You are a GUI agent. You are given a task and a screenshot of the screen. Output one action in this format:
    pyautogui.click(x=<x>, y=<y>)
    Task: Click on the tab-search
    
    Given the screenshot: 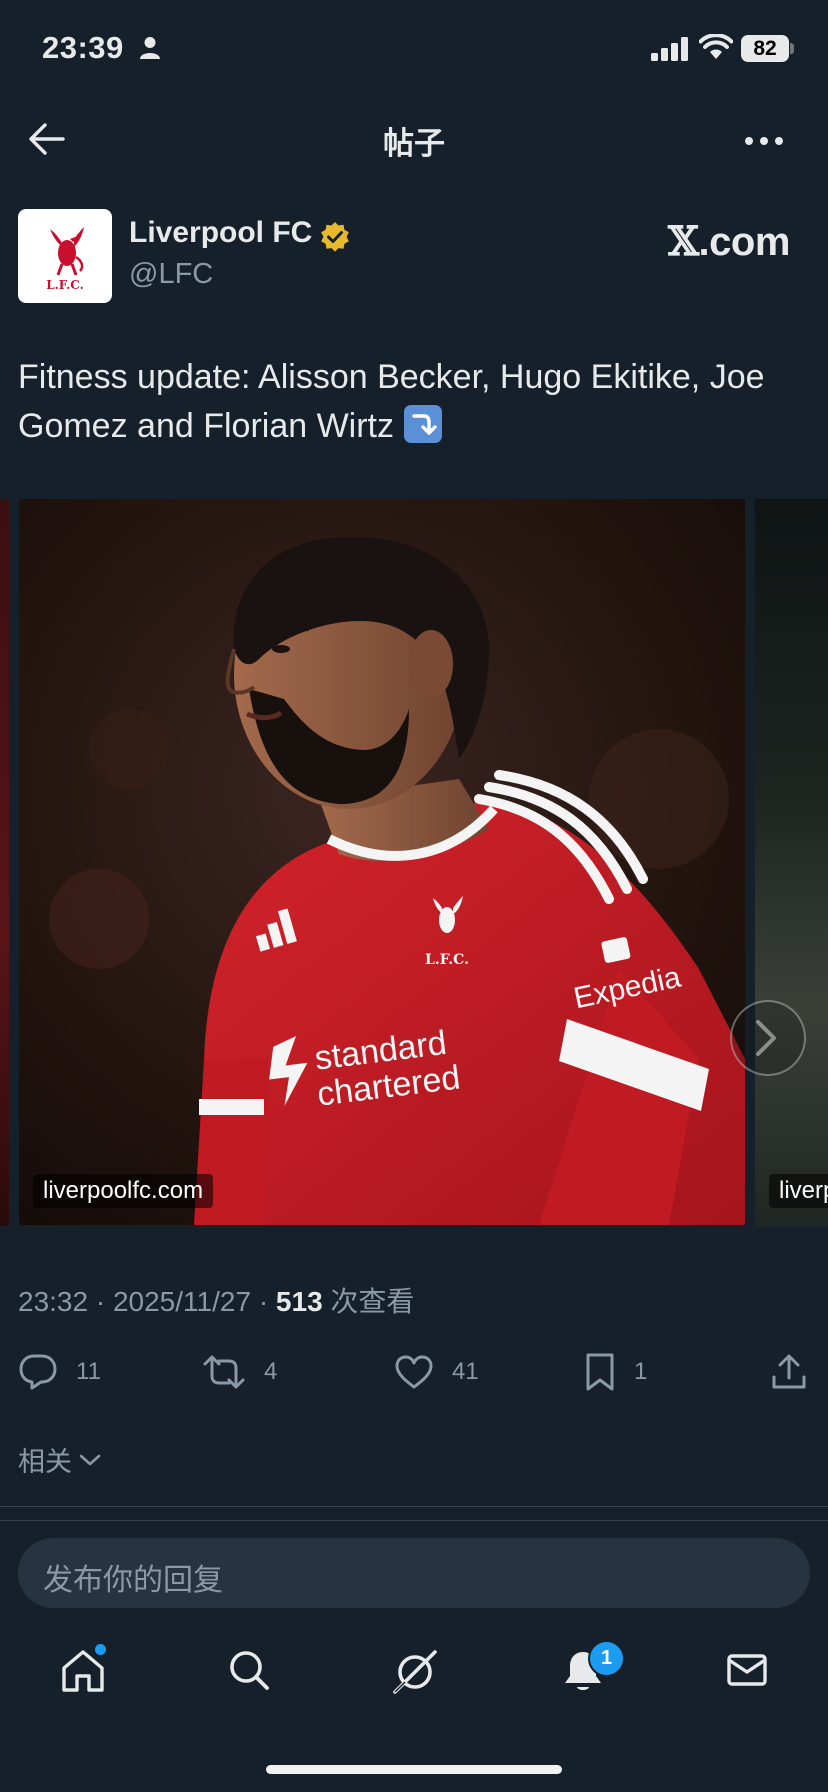 What is the action you would take?
    pyautogui.click(x=249, y=1670)
    